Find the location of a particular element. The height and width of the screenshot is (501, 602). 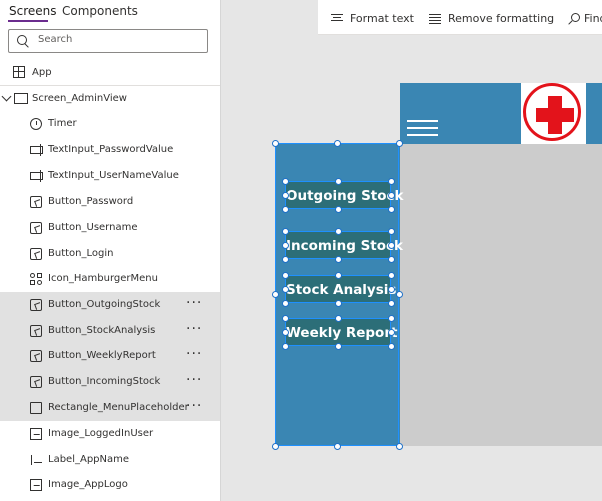

tree-item-label: Button_WeeklyReport is located at coordinates (102, 355).